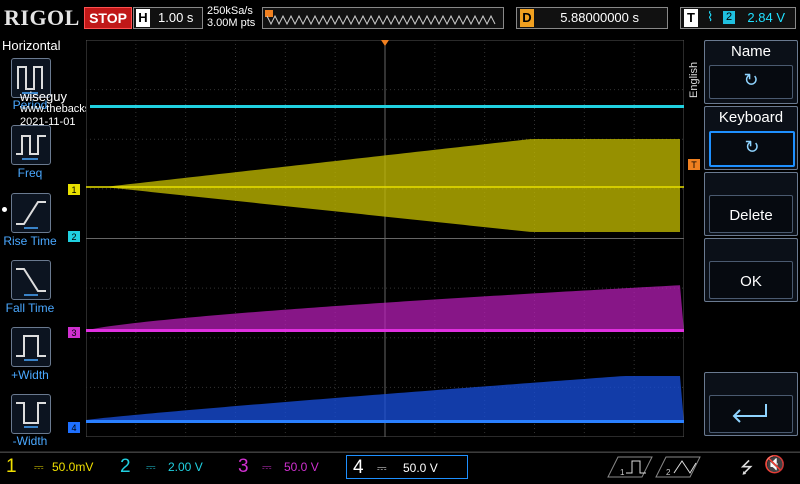  I want to click on overview-trace, so click(381, 20).